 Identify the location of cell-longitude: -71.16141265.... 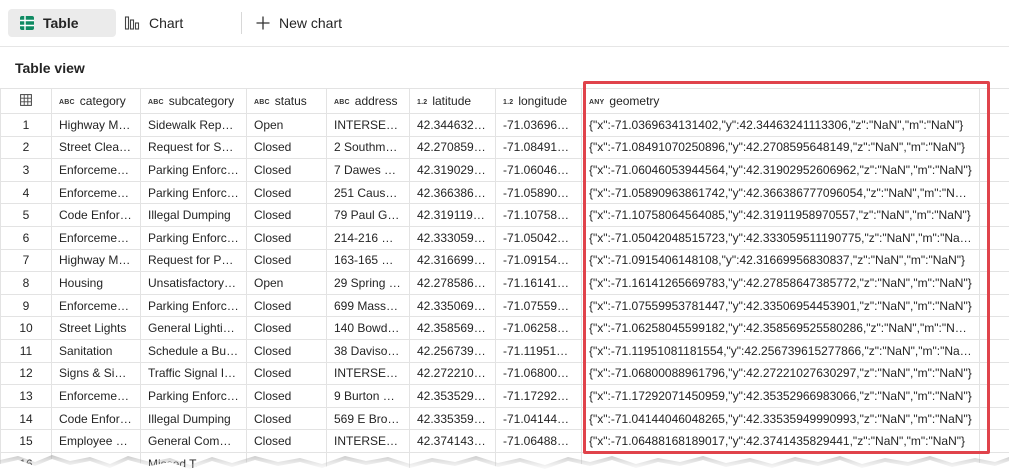
(538, 283).